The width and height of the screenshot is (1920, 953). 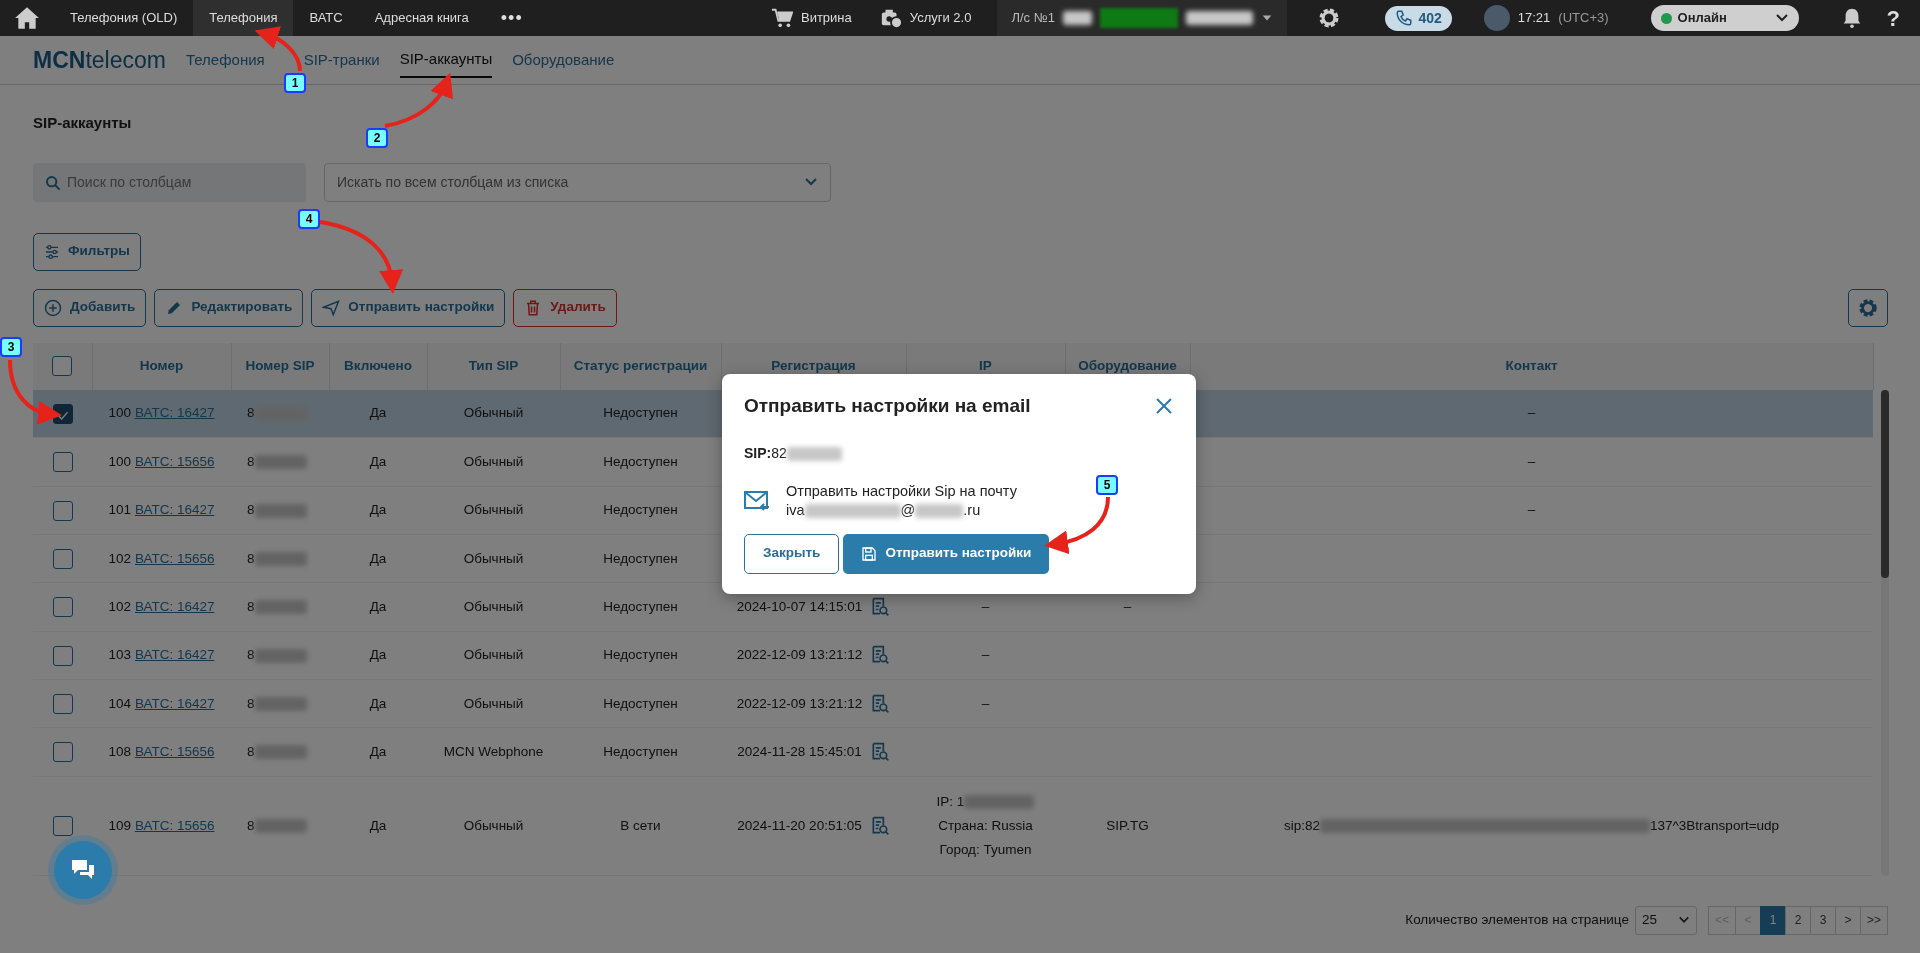 What do you see at coordinates (1798, 920) in the screenshot?
I see `page-button: 2` at bounding box center [1798, 920].